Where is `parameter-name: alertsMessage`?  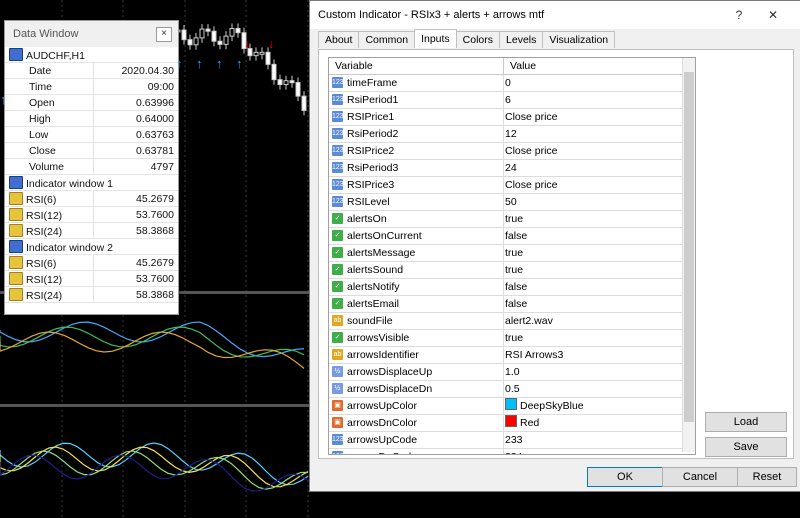
parameter-name: alertsMessage is located at coordinates (381, 253).